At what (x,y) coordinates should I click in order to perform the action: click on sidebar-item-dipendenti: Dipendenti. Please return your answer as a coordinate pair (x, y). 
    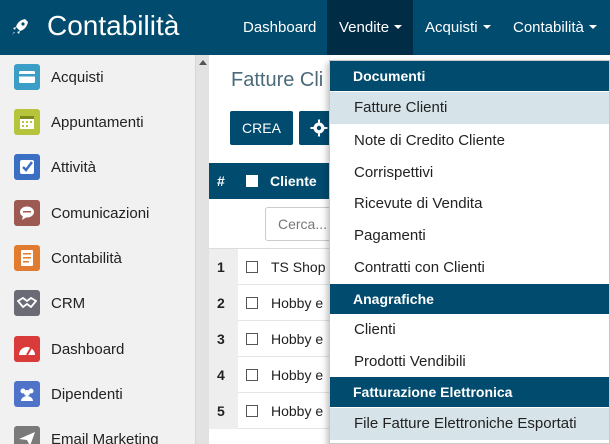
    Looking at the image, I should click on (97, 394).